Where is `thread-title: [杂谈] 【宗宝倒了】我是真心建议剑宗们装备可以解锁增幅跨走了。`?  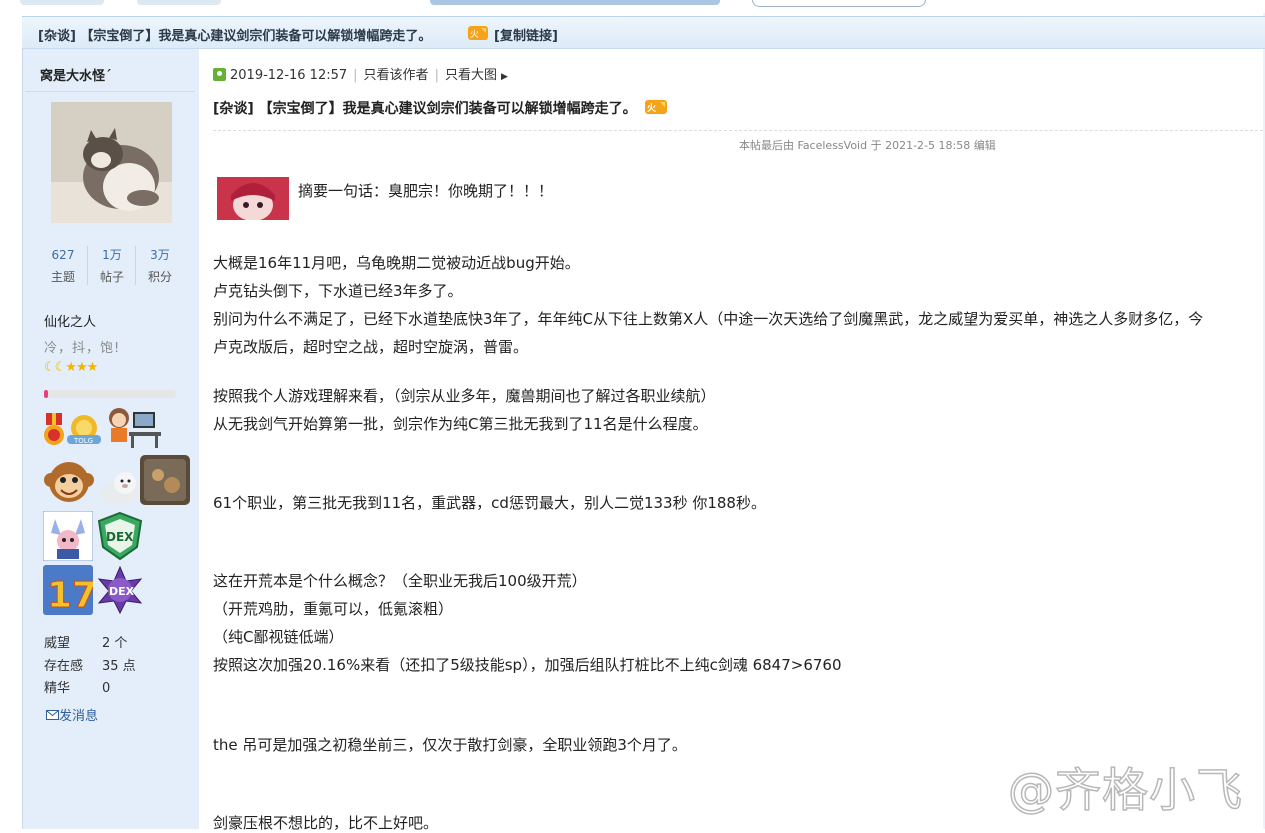 thread-title: [杂谈] 【宗宝倒了】我是真心建议剑宗们装备可以解锁增幅跨走了。 is located at coordinates (235, 36).